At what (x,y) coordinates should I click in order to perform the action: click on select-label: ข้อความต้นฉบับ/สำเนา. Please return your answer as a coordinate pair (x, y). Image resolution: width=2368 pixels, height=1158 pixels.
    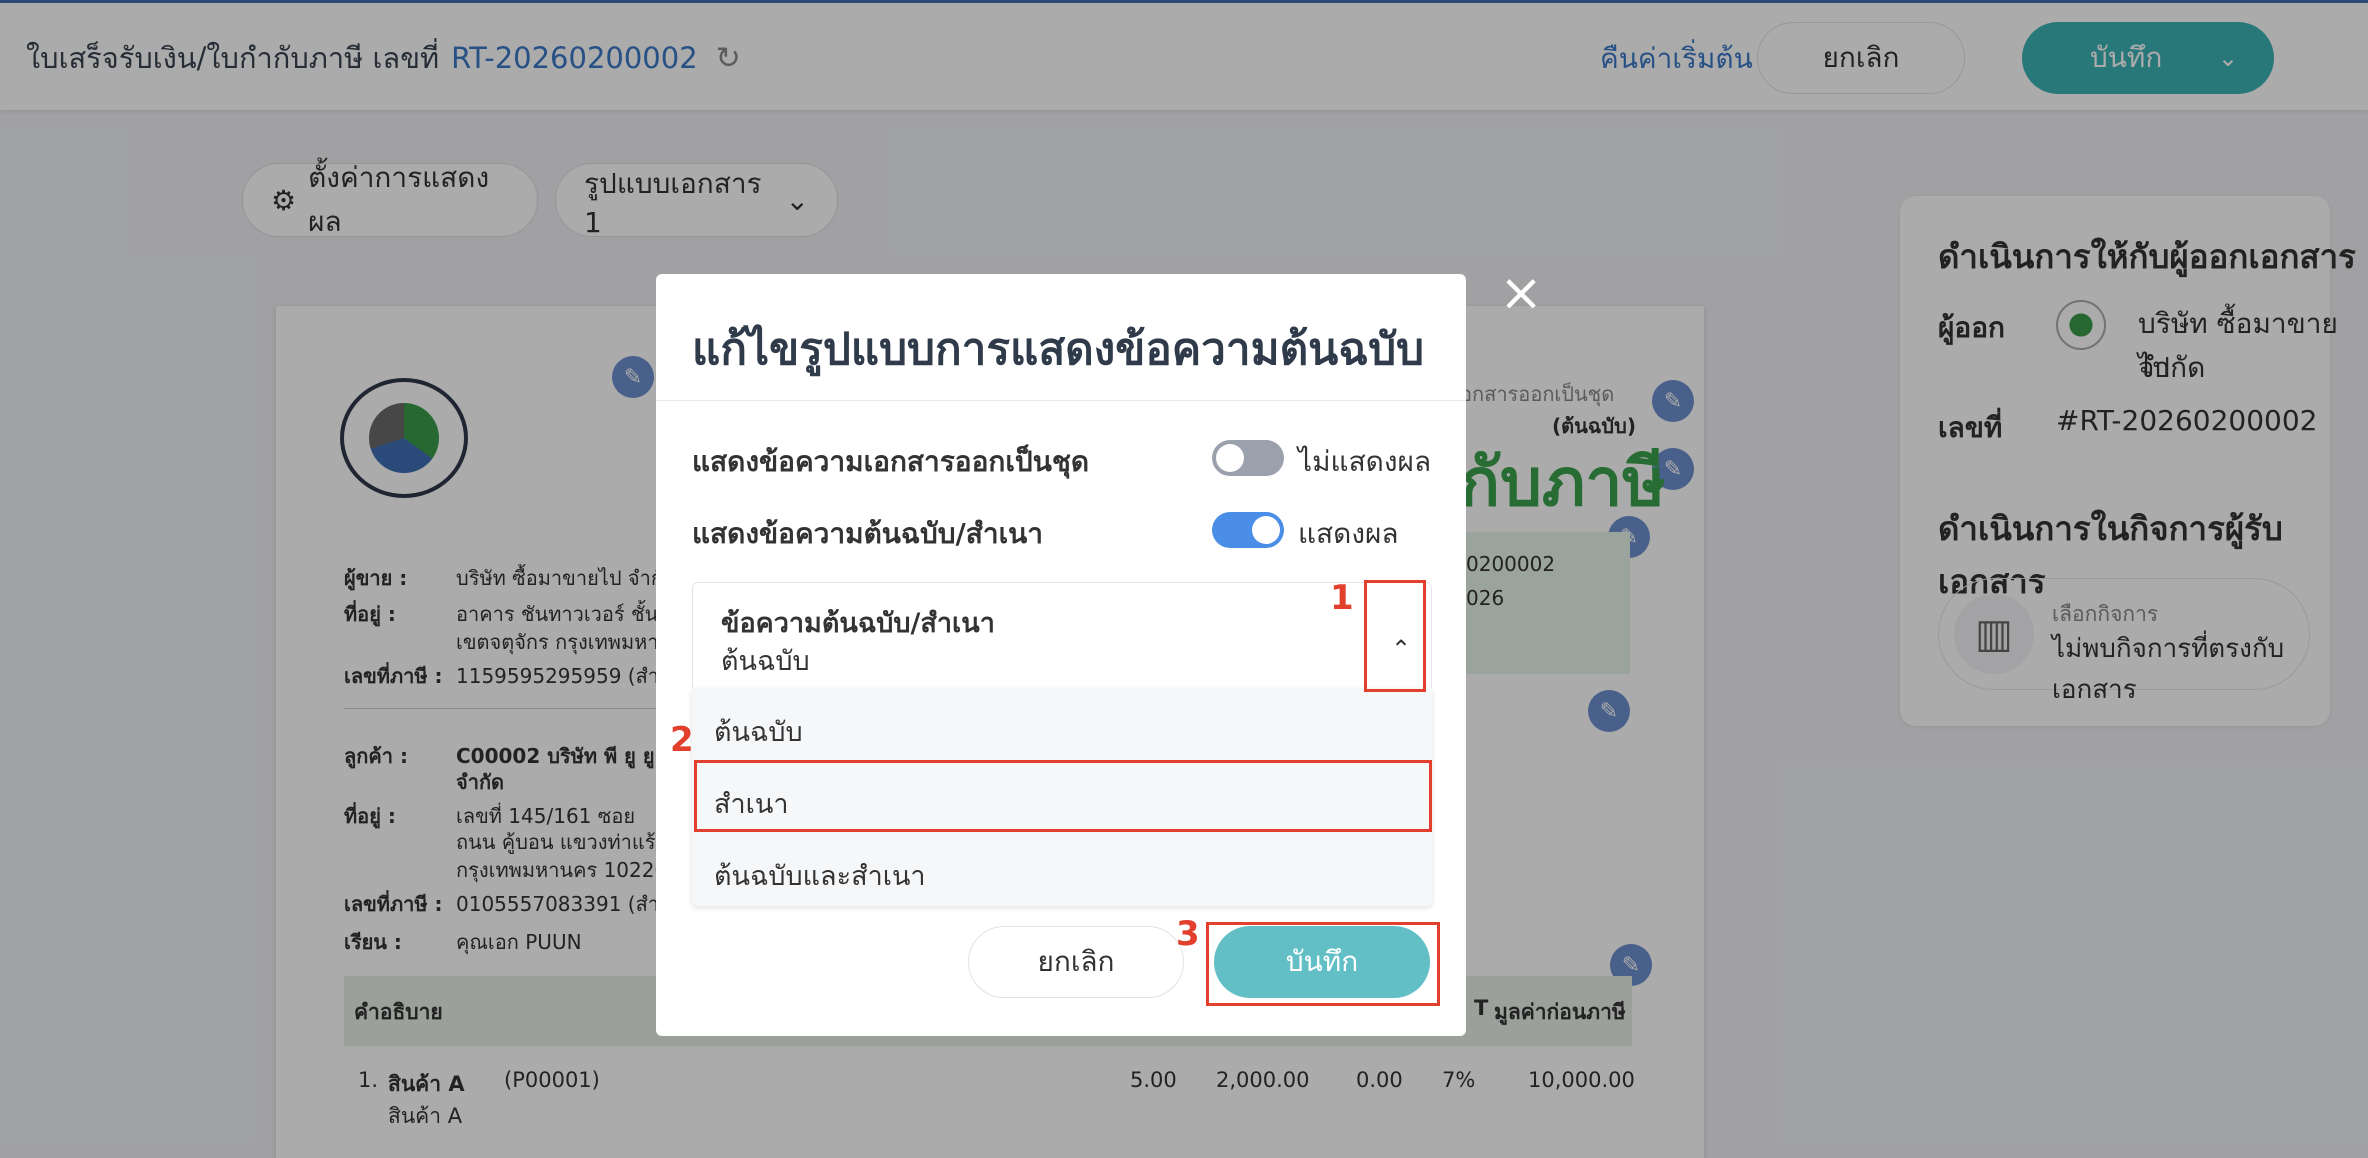
    Looking at the image, I should click on (858, 623).